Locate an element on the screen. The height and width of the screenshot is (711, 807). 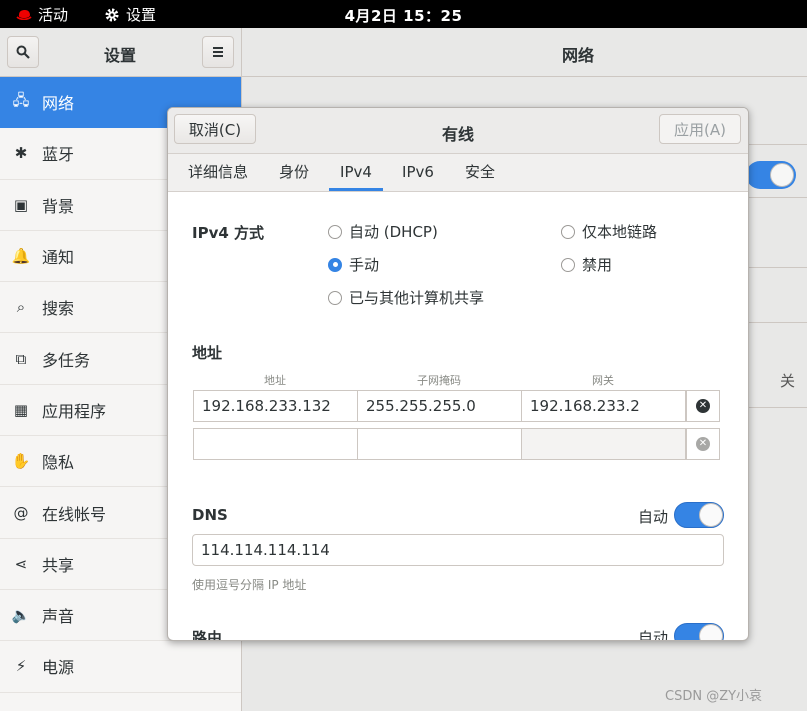
network-icon: 🖧 is located at coordinates (21, 99).